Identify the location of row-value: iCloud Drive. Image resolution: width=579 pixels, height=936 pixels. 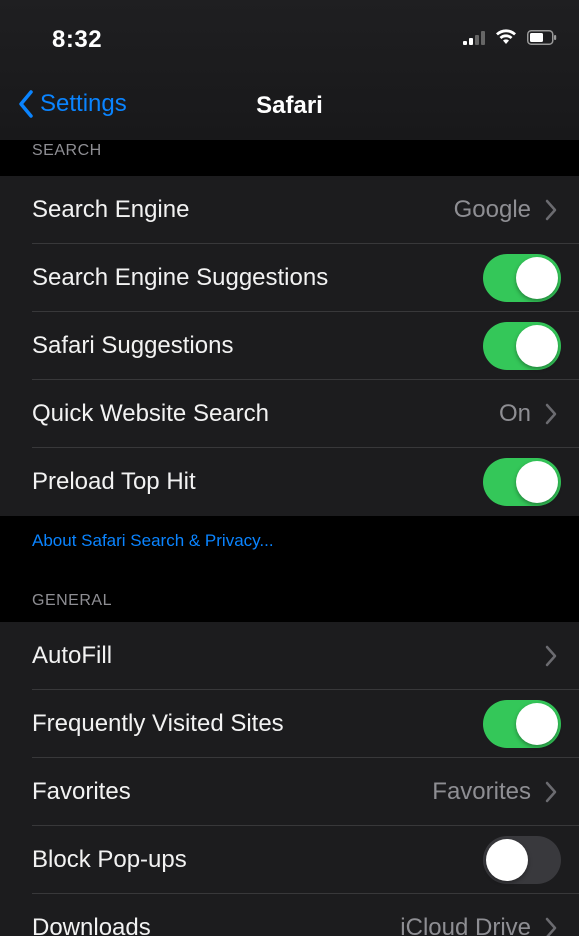
(465, 925).